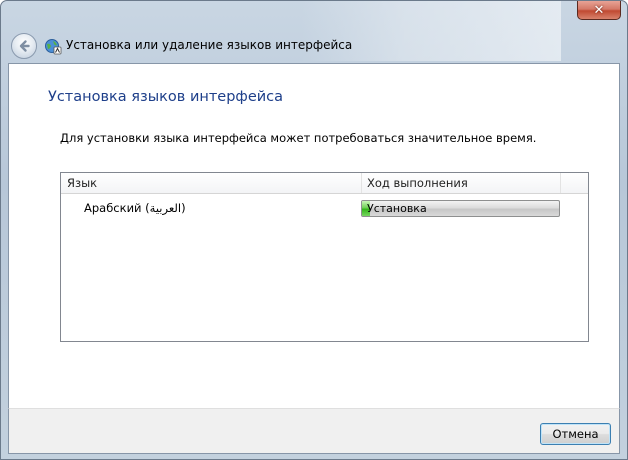 The width and height of the screenshot is (628, 460). Describe the element at coordinates (397, 208) in the screenshot. I see `progress-status: Установка` at that location.